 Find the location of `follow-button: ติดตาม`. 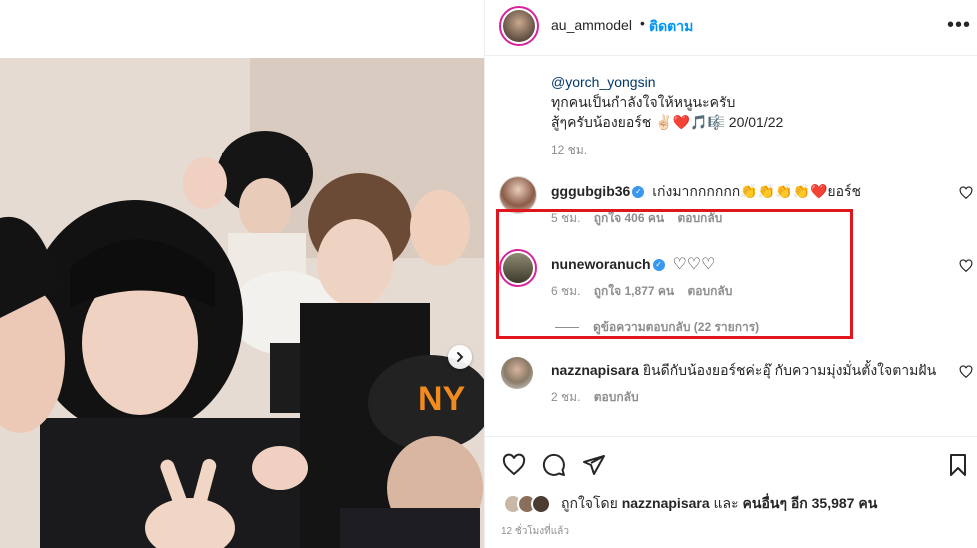

follow-button: ติดตาม is located at coordinates (671, 27).